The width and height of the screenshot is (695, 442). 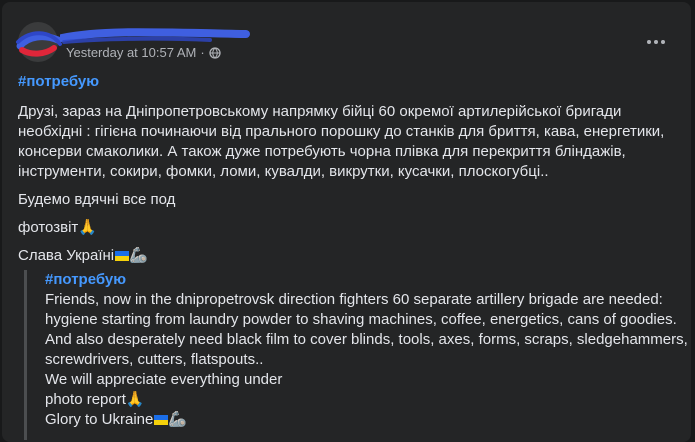 I want to click on translation-text-part: photo report, so click(x=85, y=399).